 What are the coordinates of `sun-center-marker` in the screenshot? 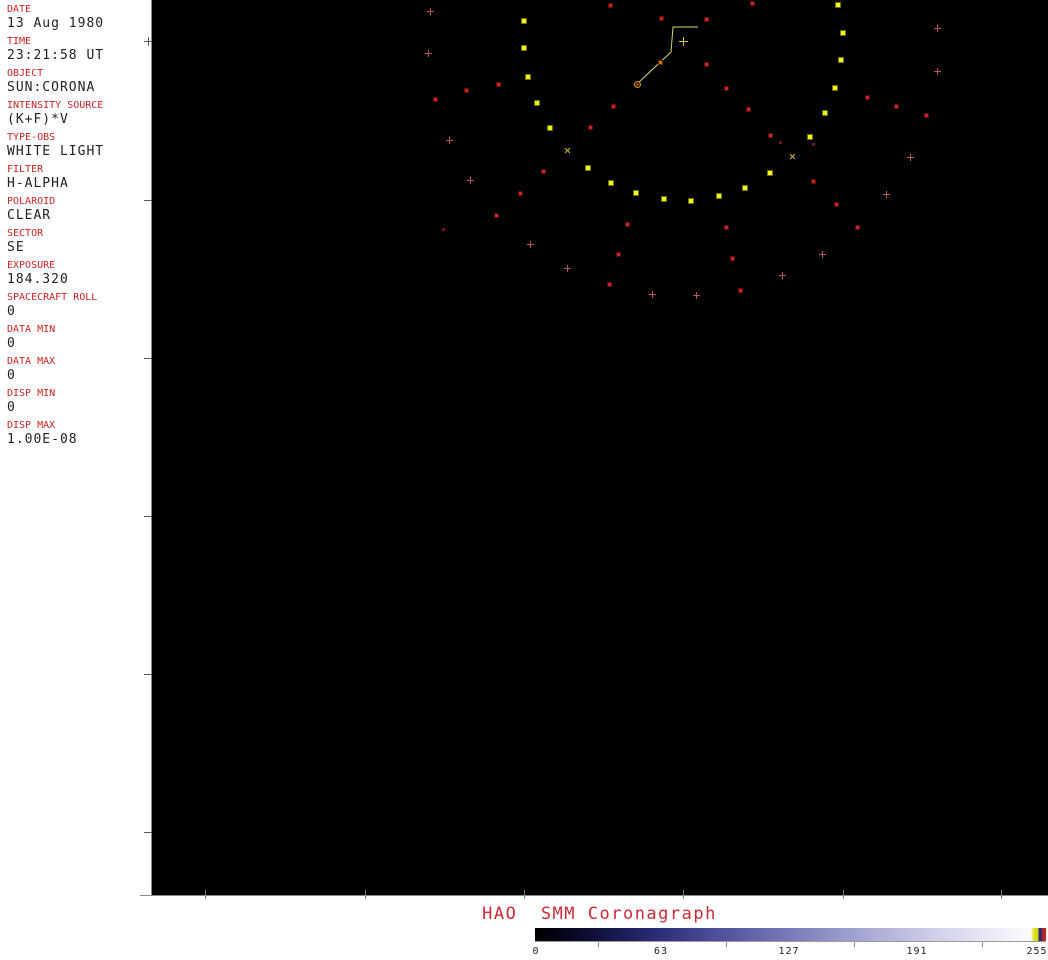 It's located at (683, 41).